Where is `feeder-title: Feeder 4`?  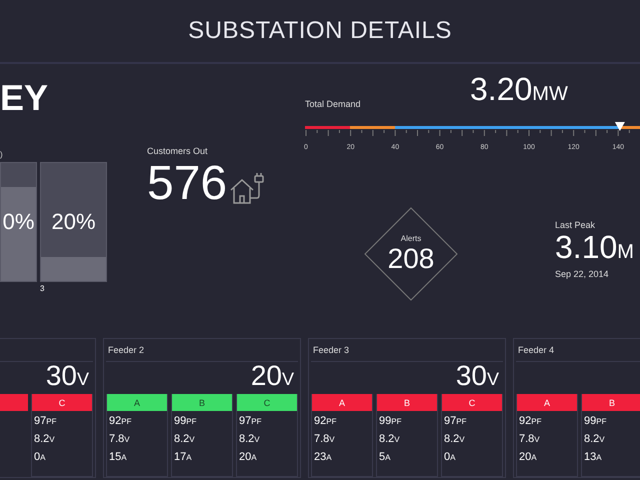 feeder-title: Feeder 4 is located at coordinates (536, 350).